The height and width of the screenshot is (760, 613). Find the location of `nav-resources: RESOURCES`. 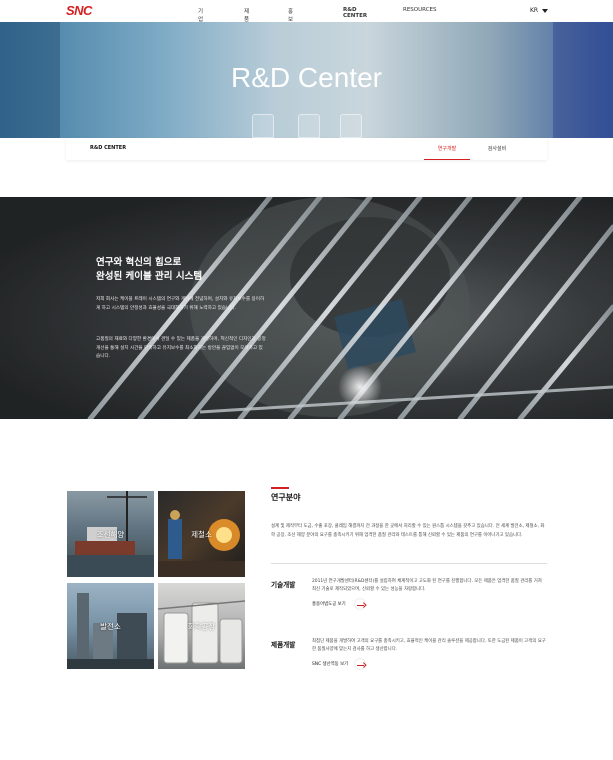

nav-resources: RESOURCES is located at coordinates (420, 10).